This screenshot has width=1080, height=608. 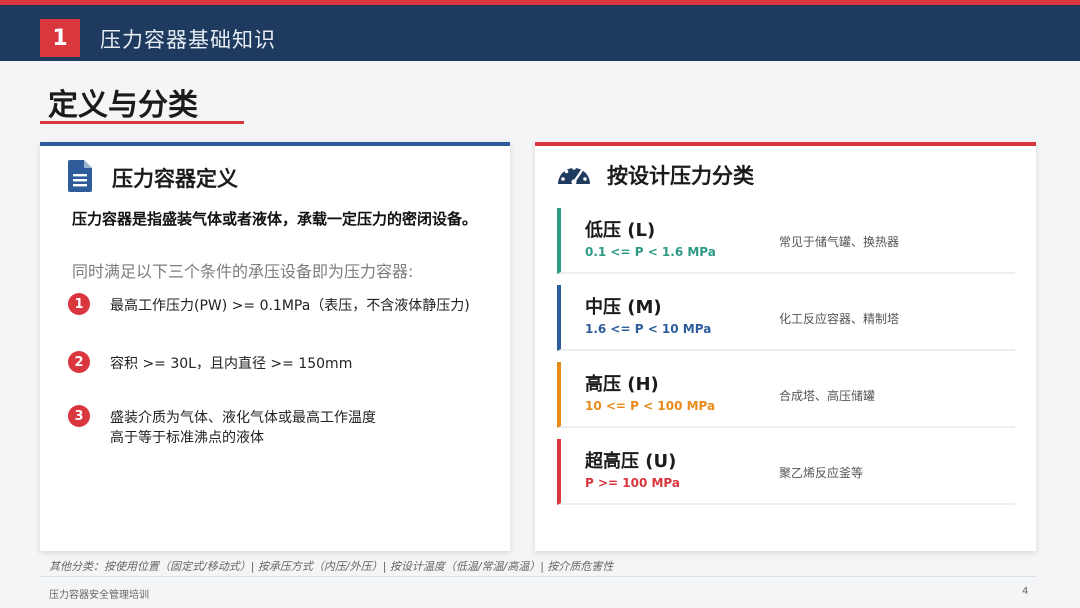 I want to click on condition-number-badge: 1, so click(x=79, y=304).